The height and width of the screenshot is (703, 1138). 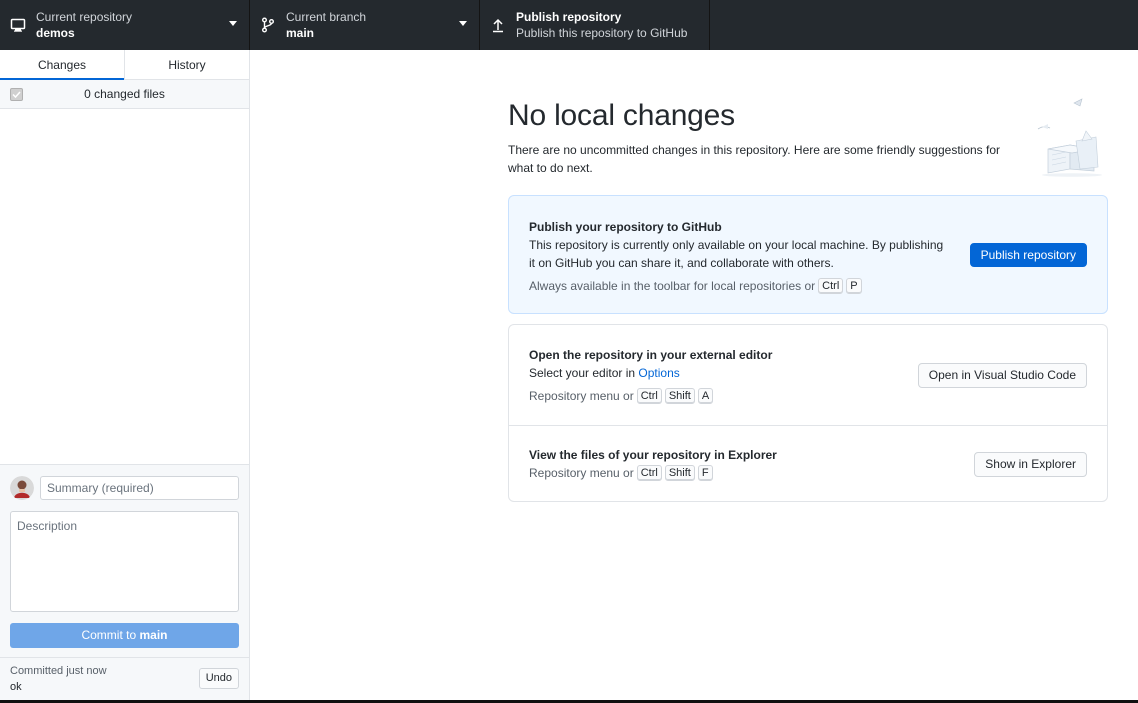 I want to click on open-editor-hint: Repository menu or Ctrl Shift A, so click(x=621, y=396).